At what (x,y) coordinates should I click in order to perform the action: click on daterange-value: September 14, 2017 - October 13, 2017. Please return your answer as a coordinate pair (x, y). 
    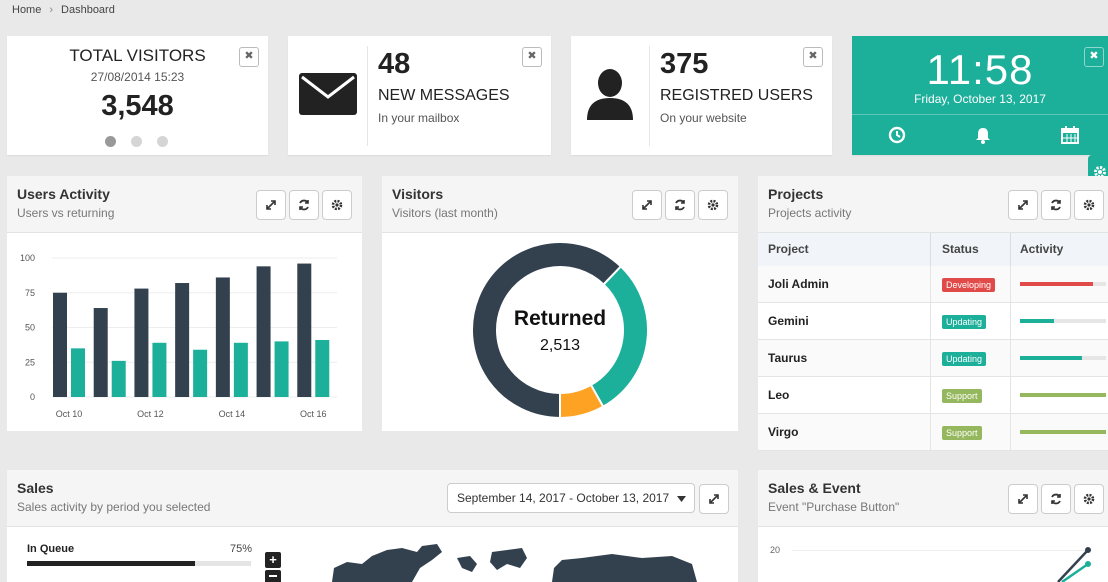
    Looking at the image, I should click on (563, 498).